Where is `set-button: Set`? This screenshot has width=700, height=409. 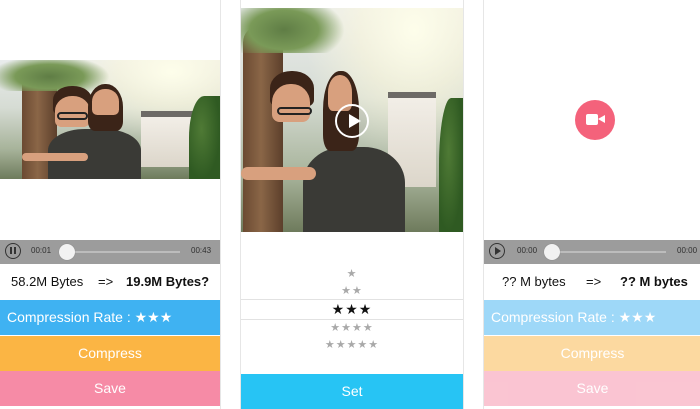
set-button: Set is located at coordinates (352, 391).